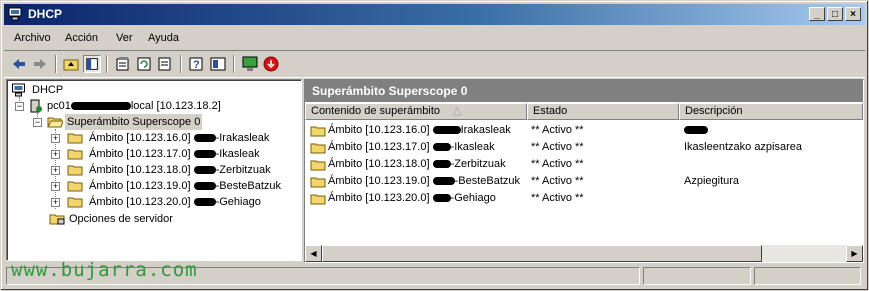 This screenshot has width=869, height=291. Describe the element at coordinates (40, 64) in the screenshot. I see `forward-arrow-icon` at that location.